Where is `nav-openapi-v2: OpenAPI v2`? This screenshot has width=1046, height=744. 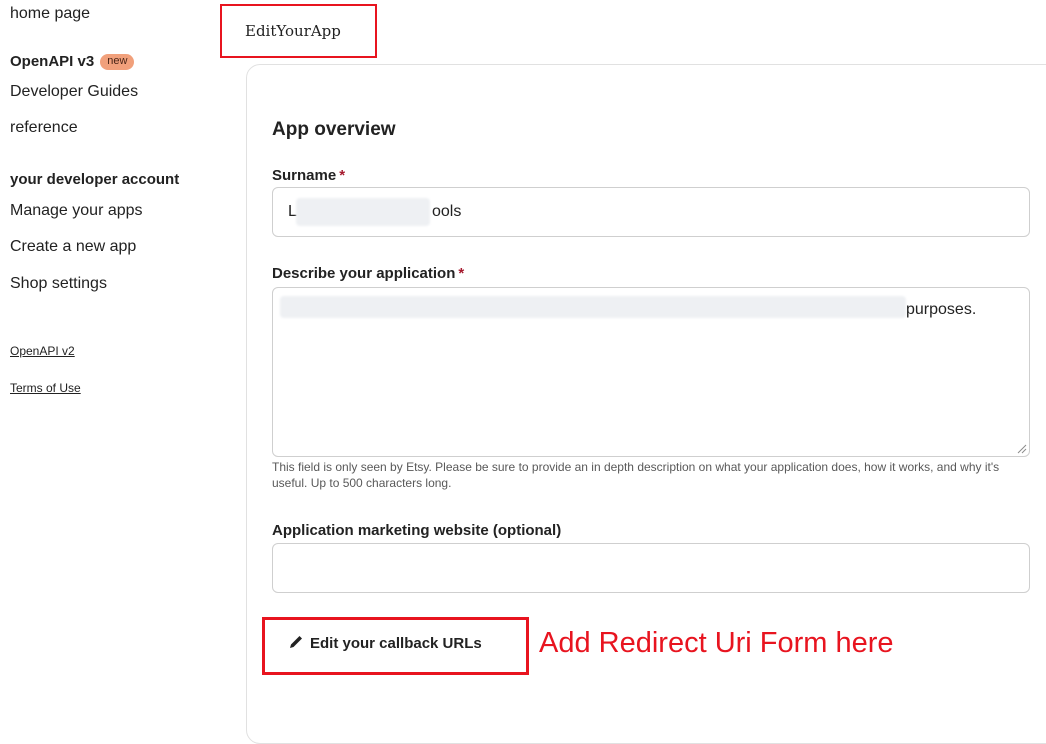
nav-openapi-v2: OpenAPI v2 is located at coordinates (42, 351).